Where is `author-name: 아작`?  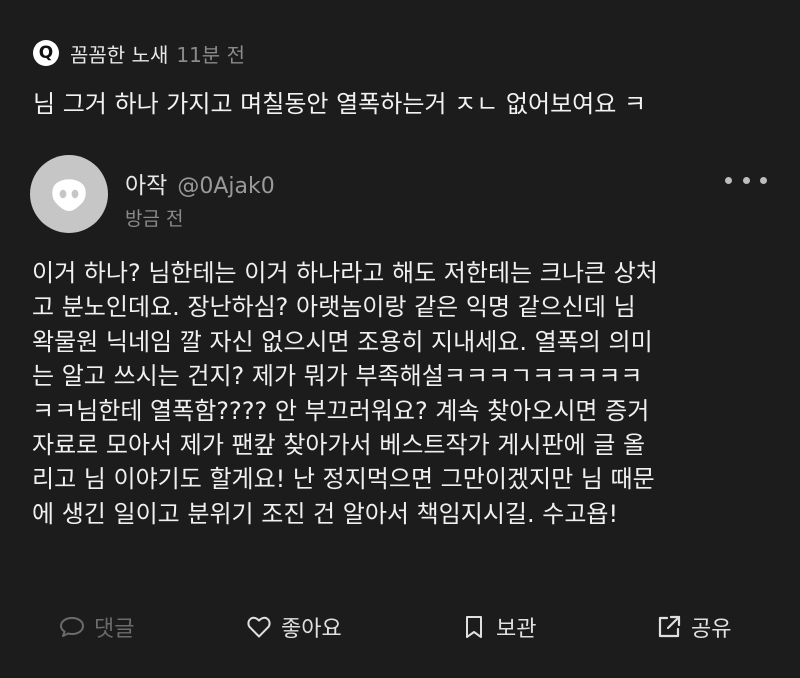
author-name: 아작 is located at coordinates (146, 183).